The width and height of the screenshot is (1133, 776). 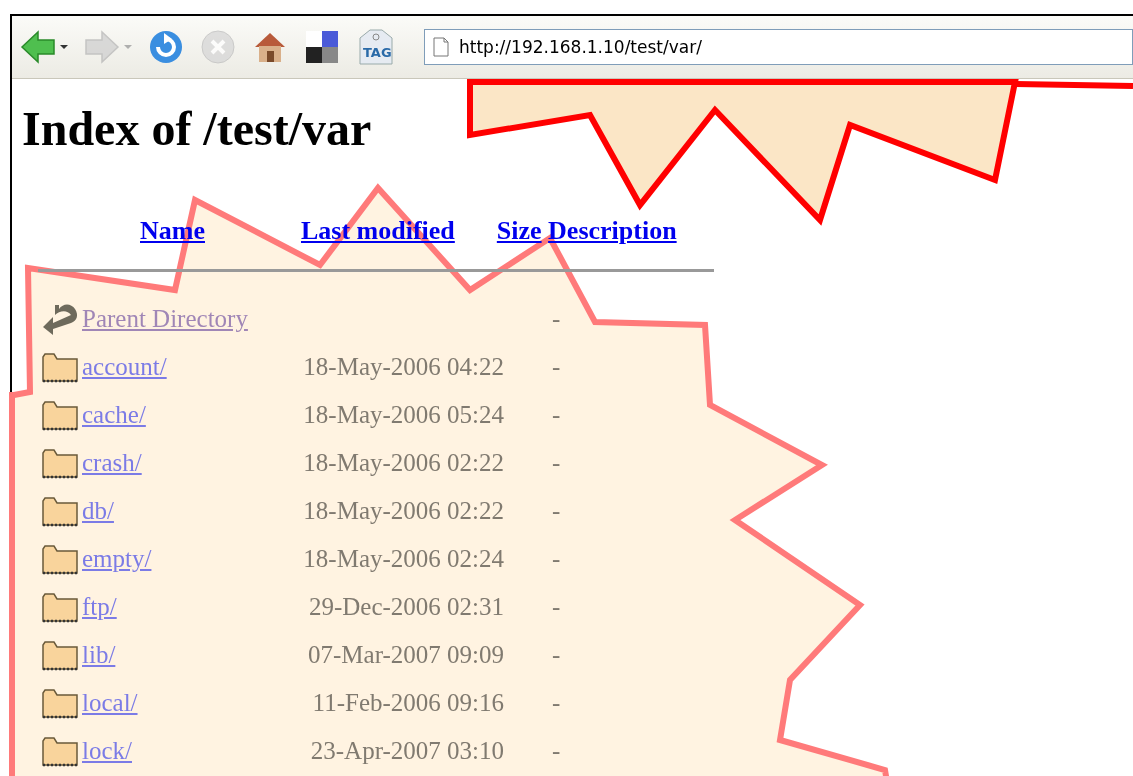 I want to click on file-link: Parent Directory, so click(x=177, y=319).